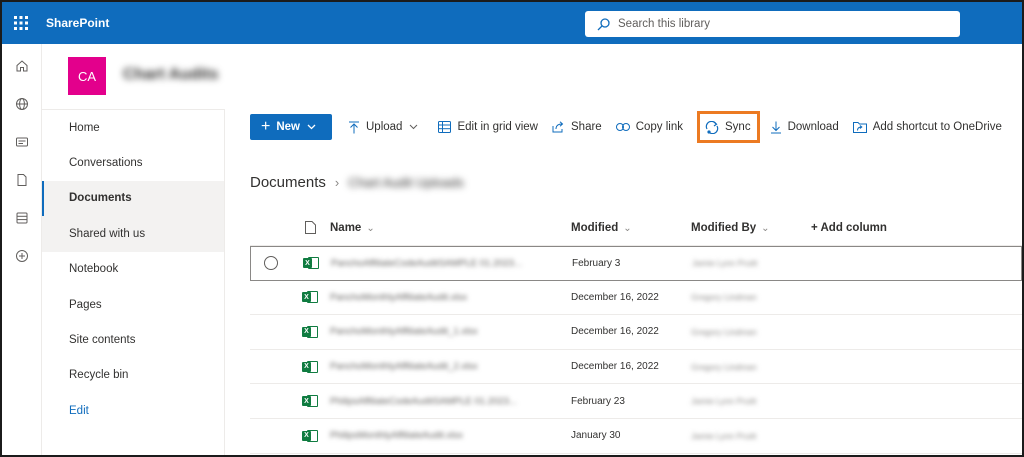 This screenshot has height=457, width=1024. I want to click on rail-lists-button, so click(22, 218).